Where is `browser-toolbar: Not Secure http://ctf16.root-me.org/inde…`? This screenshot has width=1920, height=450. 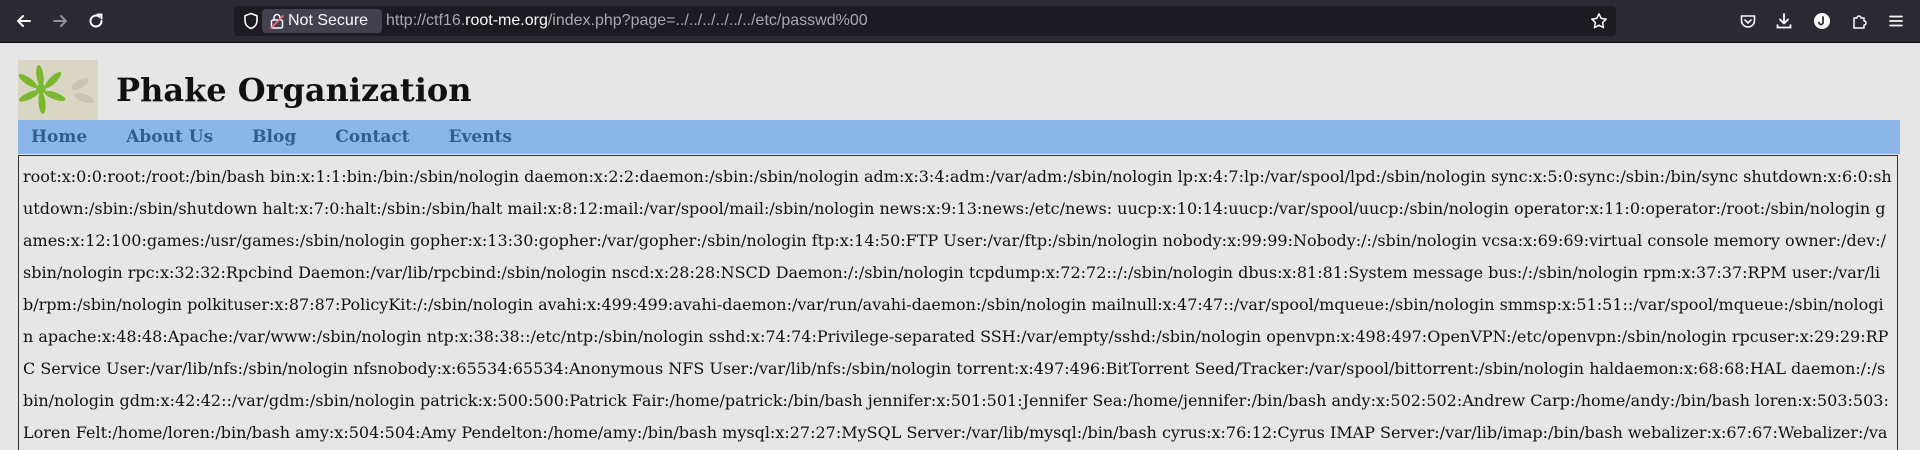
browser-toolbar: Not Secure http://ctf16.root-me.org/inde… is located at coordinates (960, 21).